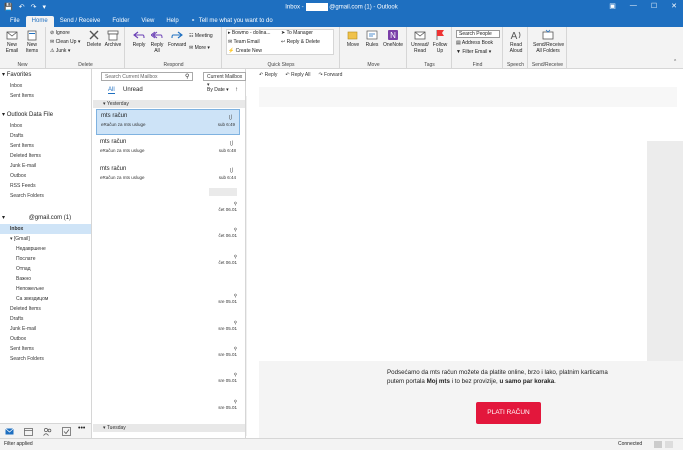 The image size is (683, 450). What do you see at coordinates (9, 431) in the screenshot?
I see `mail-icon` at bounding box center [9, 431].